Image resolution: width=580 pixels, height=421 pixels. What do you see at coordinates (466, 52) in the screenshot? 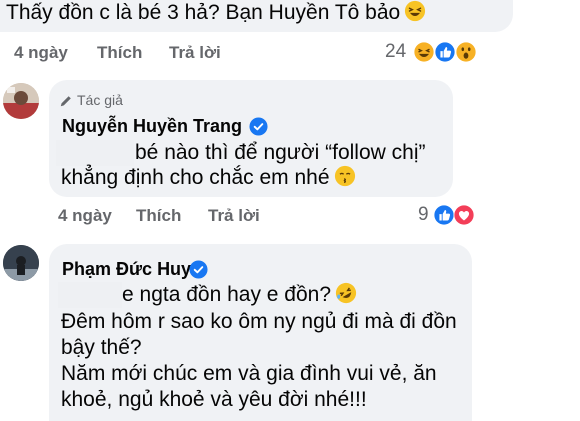
I see `wow-reaction-icon` at bounding box center [466, 52].